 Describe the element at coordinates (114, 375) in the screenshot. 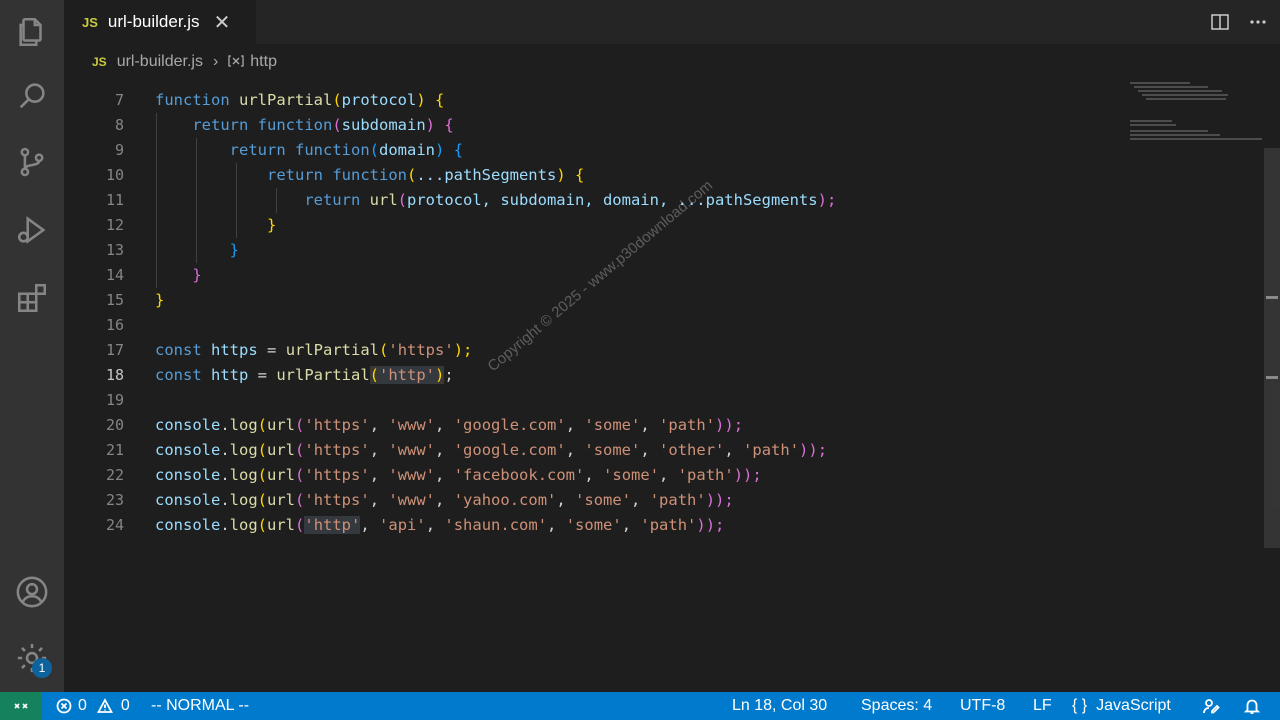

I see `line-number-active: 18` at that location.